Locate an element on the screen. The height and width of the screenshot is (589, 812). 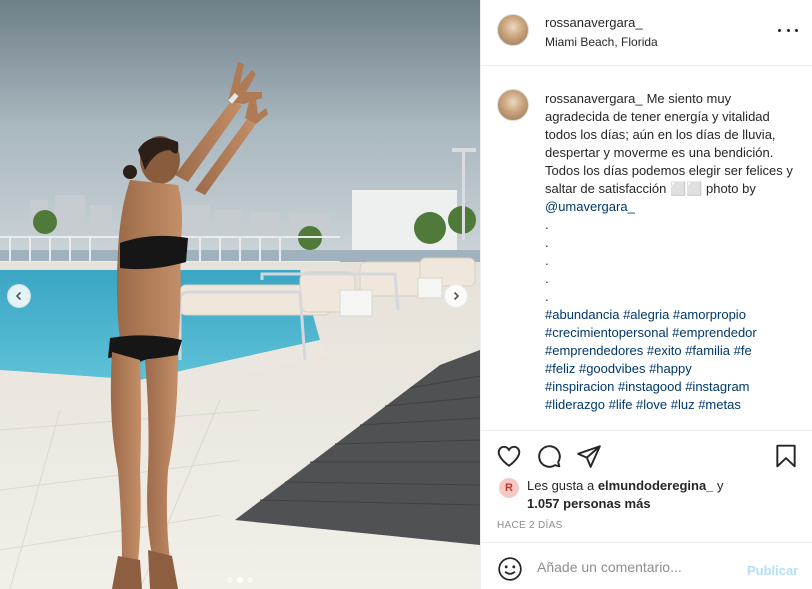
likes-prefix: Les gusta a is located at coordinates (562, 485).